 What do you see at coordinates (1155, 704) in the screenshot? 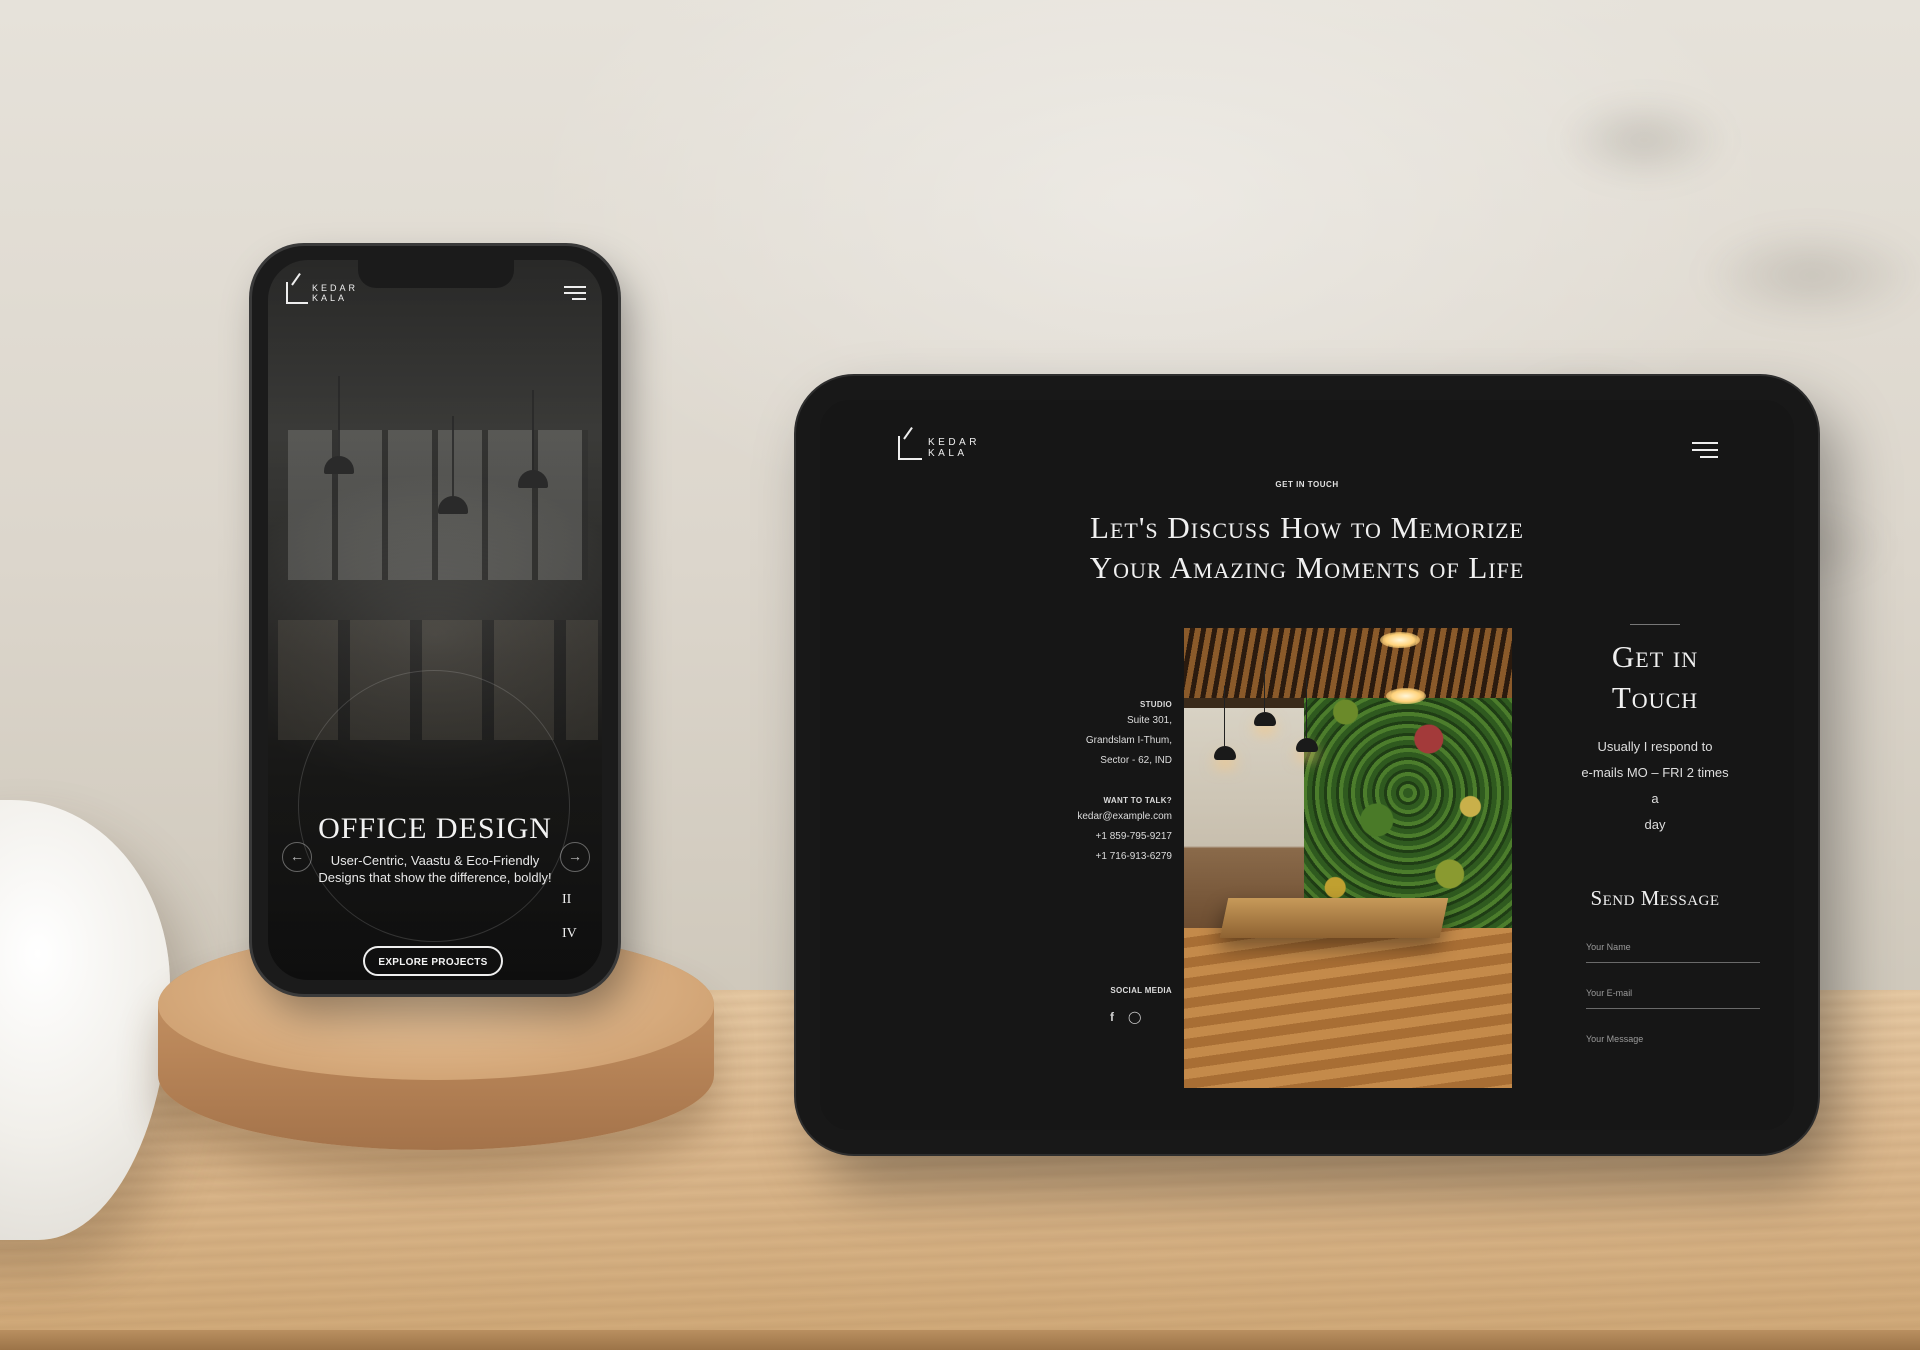
I see `studio-label: STUDIO` at bounding box center [1155, 704].